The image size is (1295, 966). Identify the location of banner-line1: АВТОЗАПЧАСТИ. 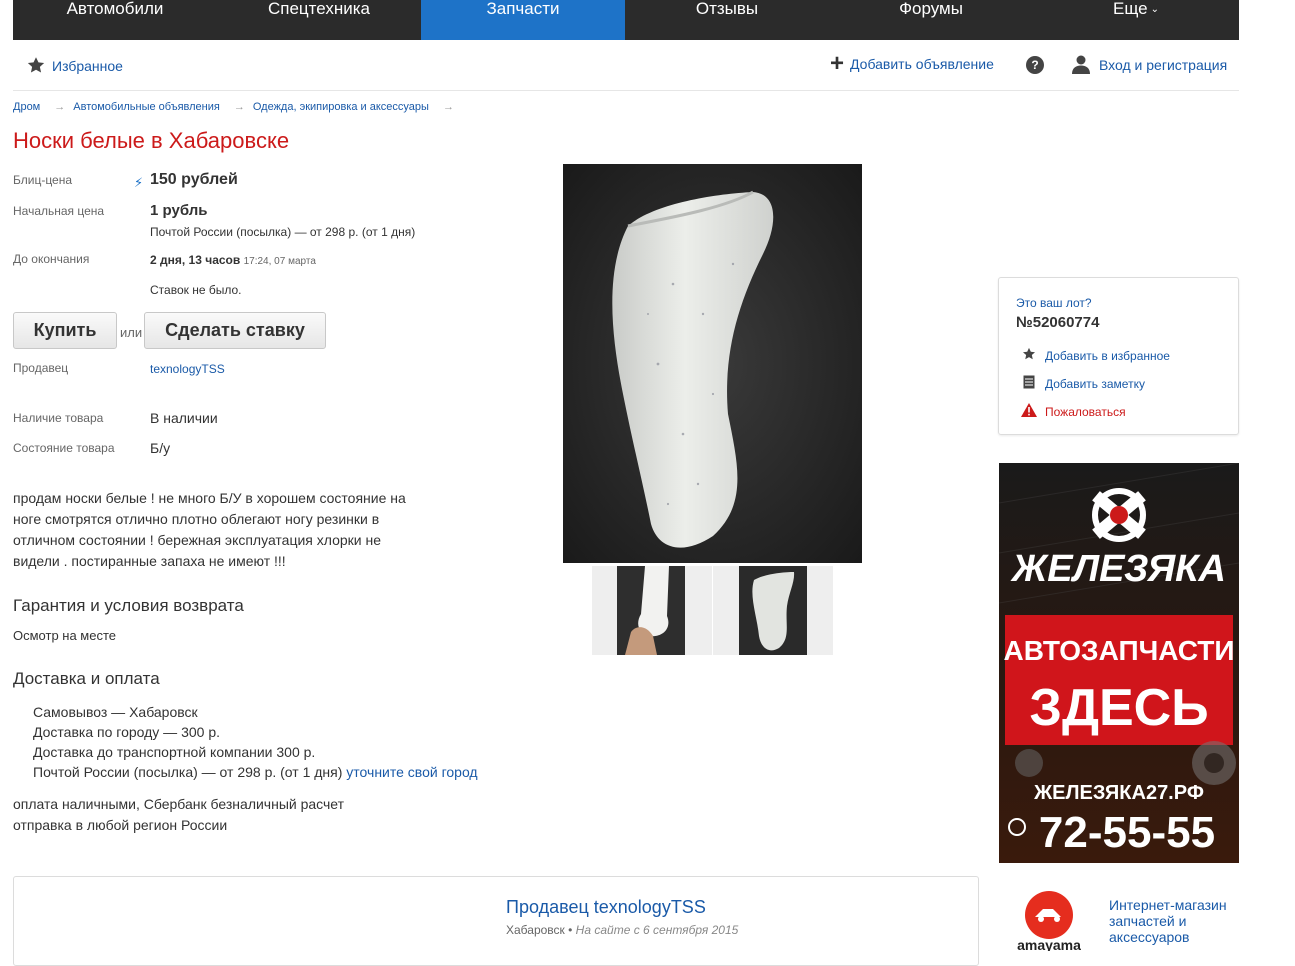
(1118, 650).